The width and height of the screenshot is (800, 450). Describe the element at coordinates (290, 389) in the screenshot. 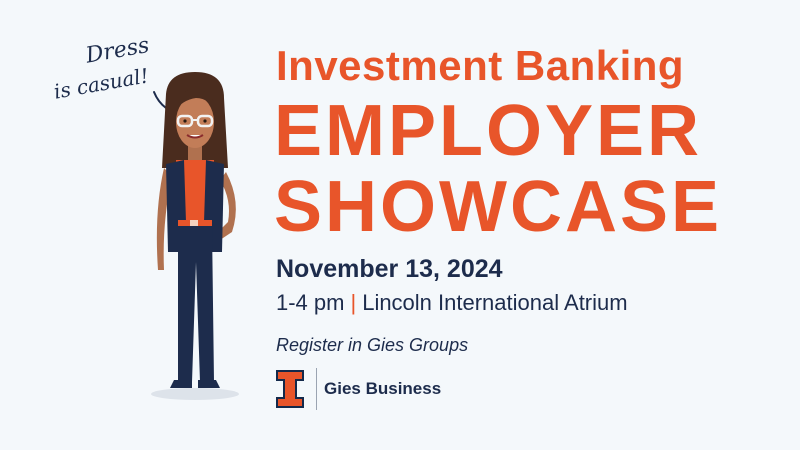

I see `block-i-icon` at that location.